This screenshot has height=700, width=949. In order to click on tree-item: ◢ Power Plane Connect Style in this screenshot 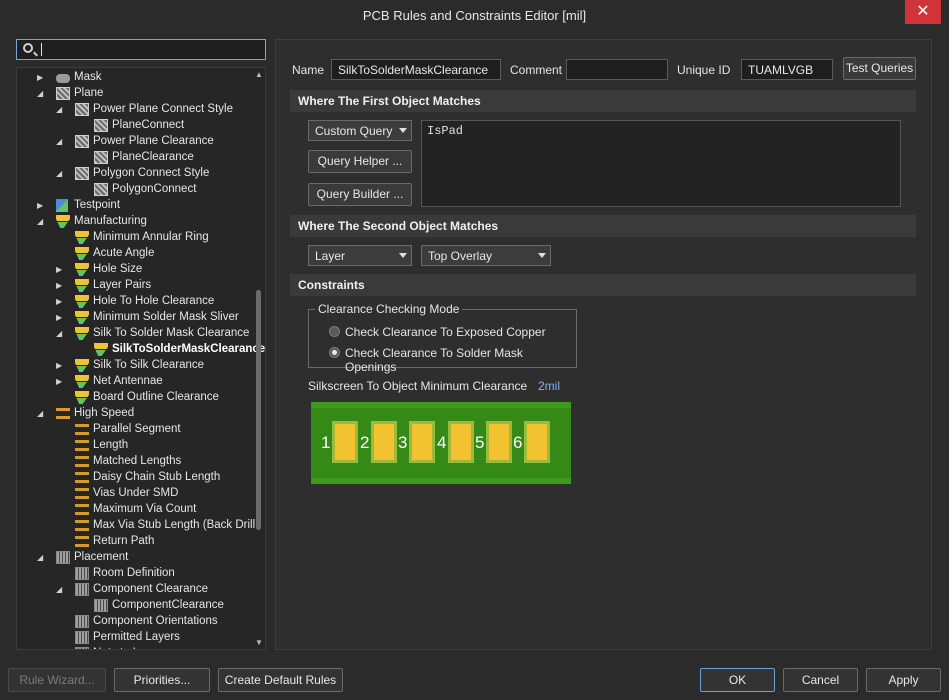, I will do `click(137, 110)`.